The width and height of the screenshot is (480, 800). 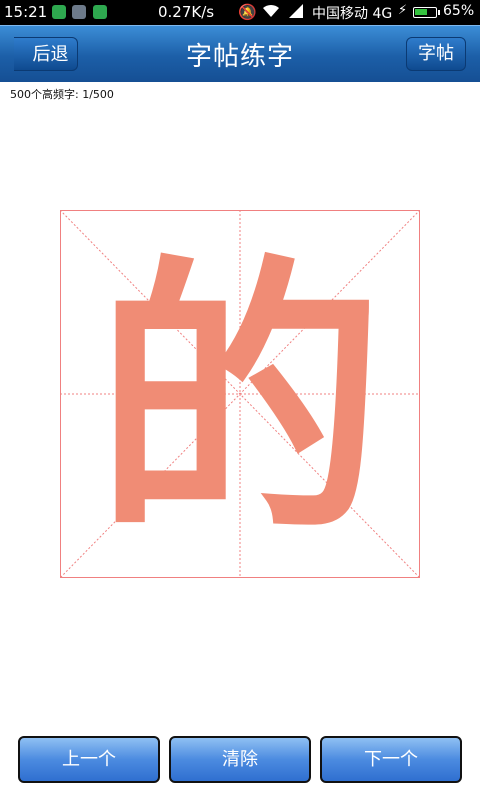 I want to click on next-button: 下一个, so click(x=391, y=759).